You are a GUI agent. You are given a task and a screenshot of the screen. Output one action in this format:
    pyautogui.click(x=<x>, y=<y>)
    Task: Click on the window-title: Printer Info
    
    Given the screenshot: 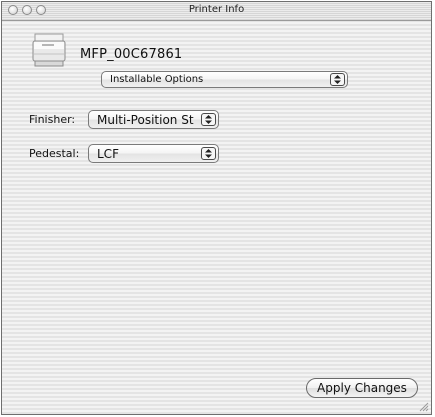 What is the action you would take?
    pyautogui.click(x=216, y=9)
    